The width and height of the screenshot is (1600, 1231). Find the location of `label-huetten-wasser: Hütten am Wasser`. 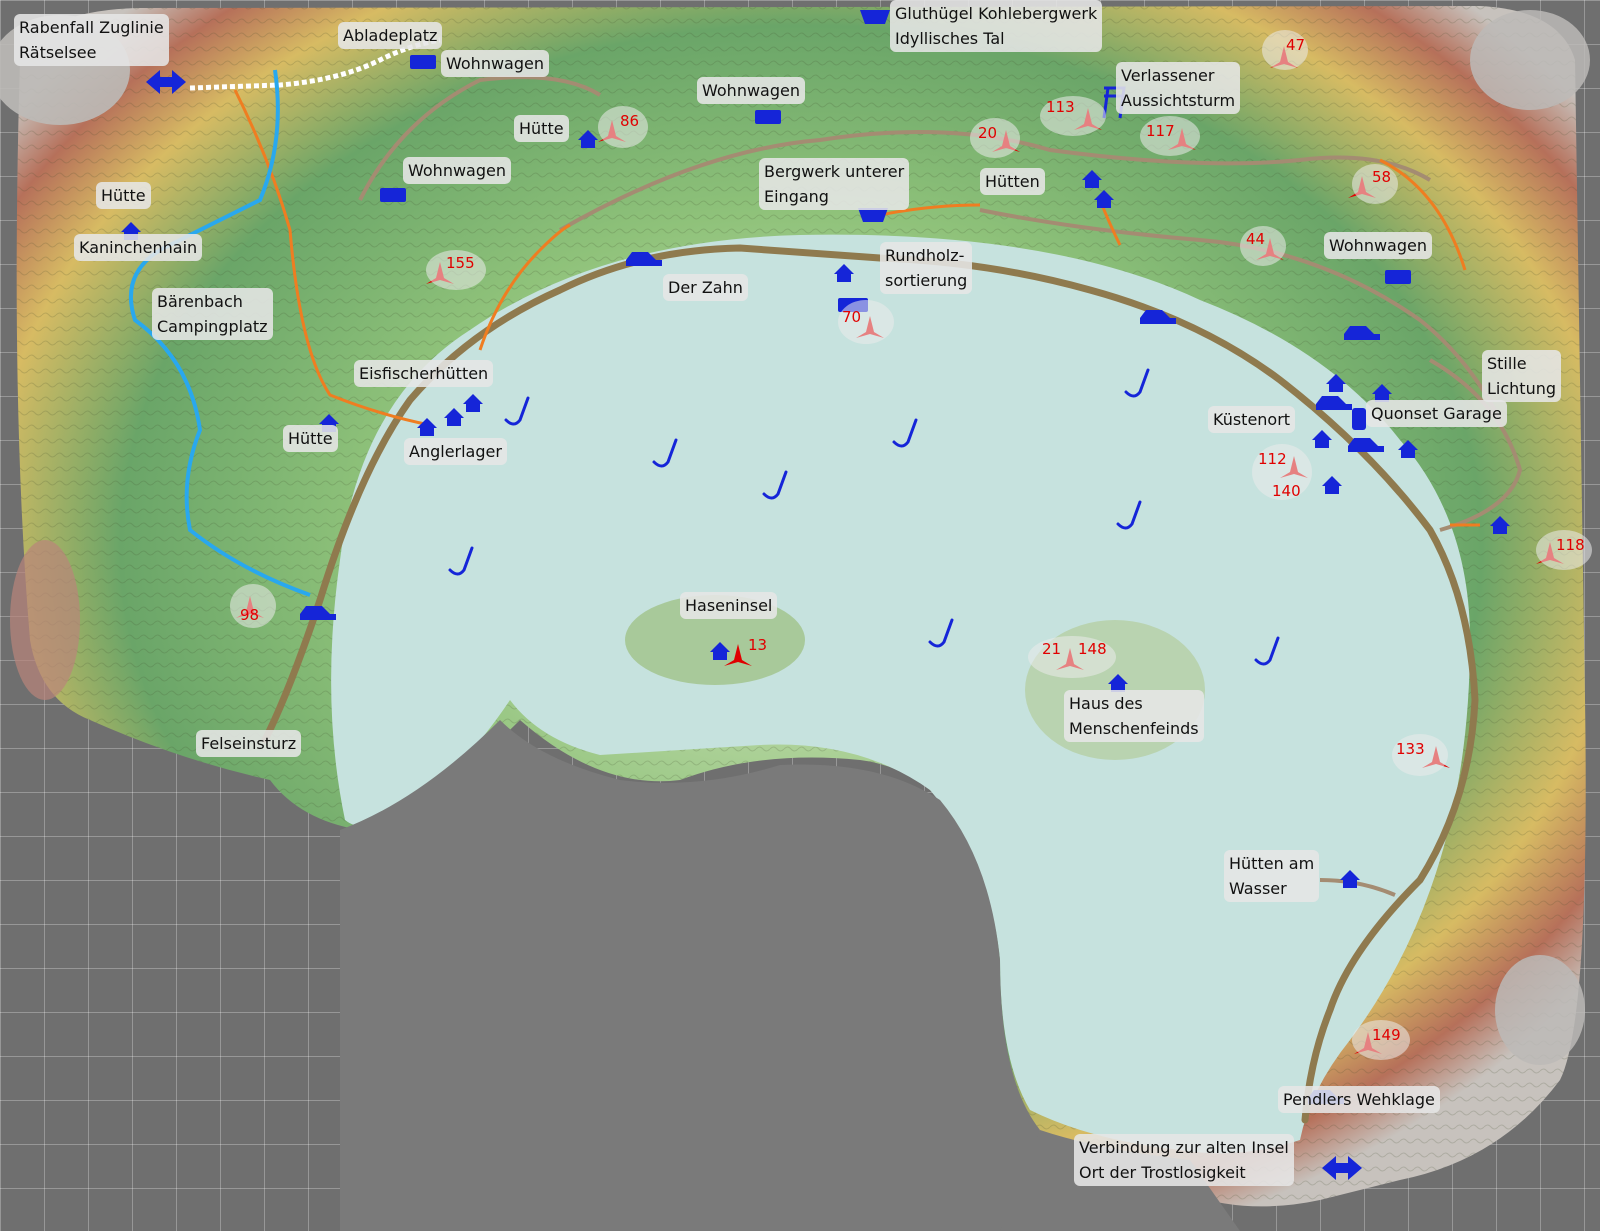

label-huetten-wasser: Hütten am Wasser is located at coordinates (1272, 876).